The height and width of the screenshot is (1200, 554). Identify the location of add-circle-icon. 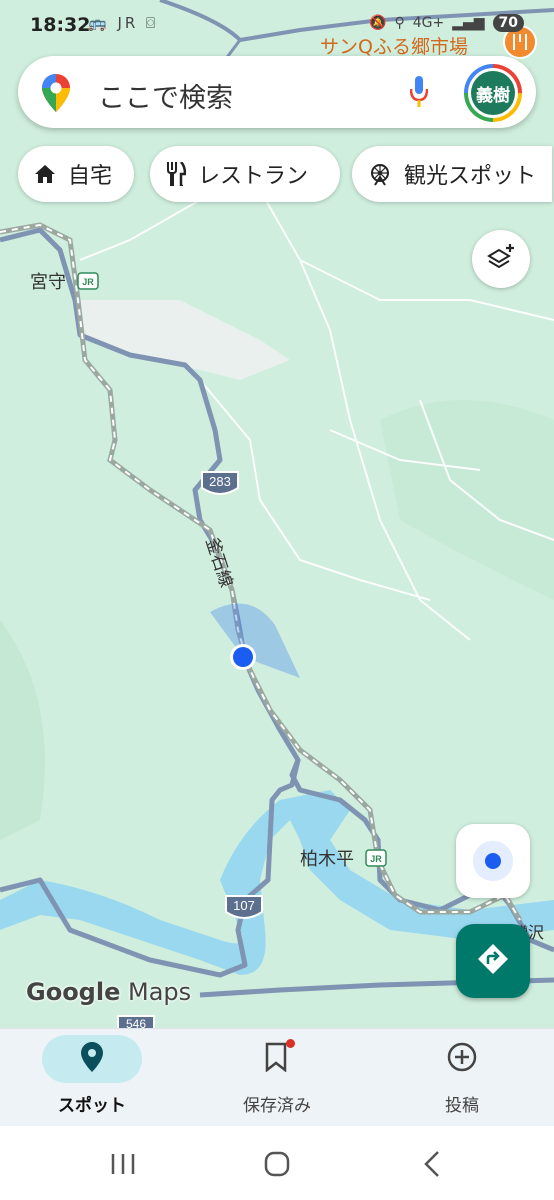
(462, 1059).